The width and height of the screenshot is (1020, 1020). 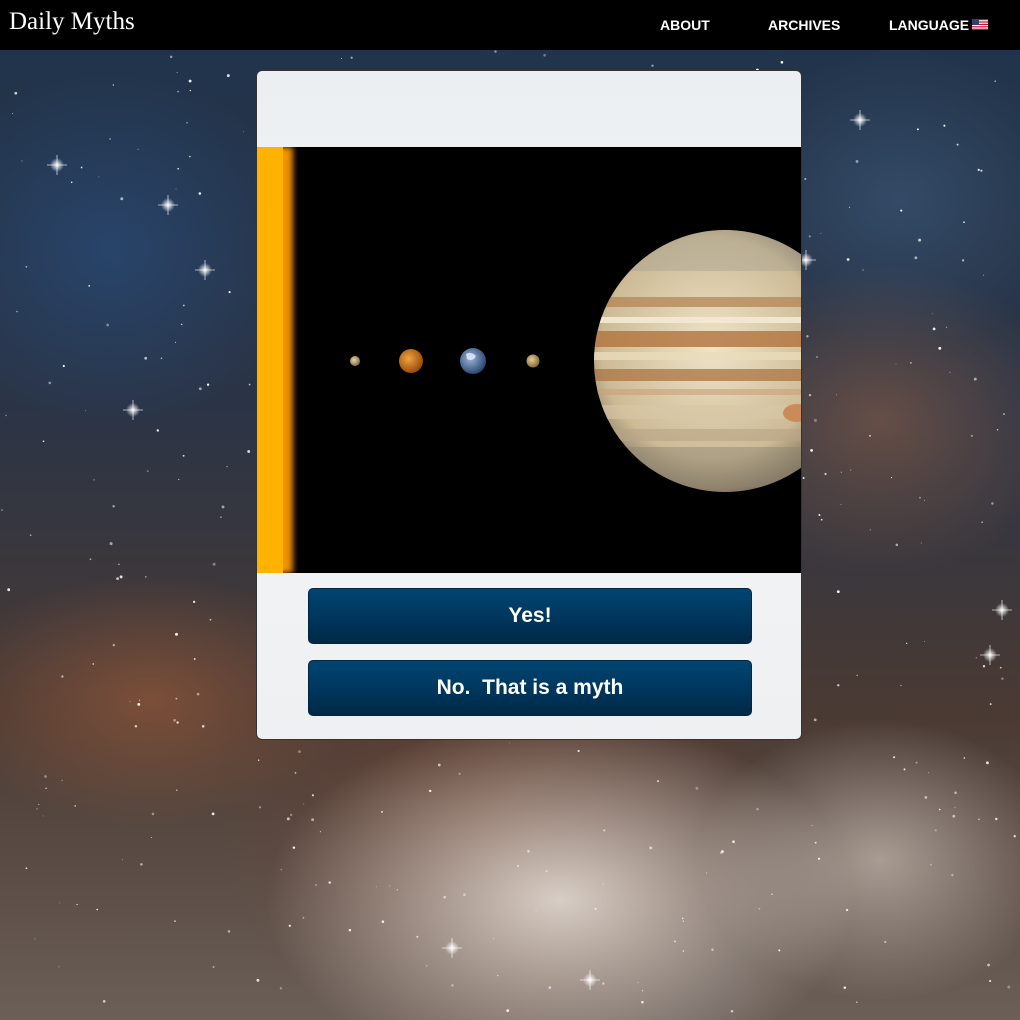 What do you see at coordinates (929, 25) in the screenshot?
I see `nav-language-menu: LANGUAGE` at bounding box center [929, 25].